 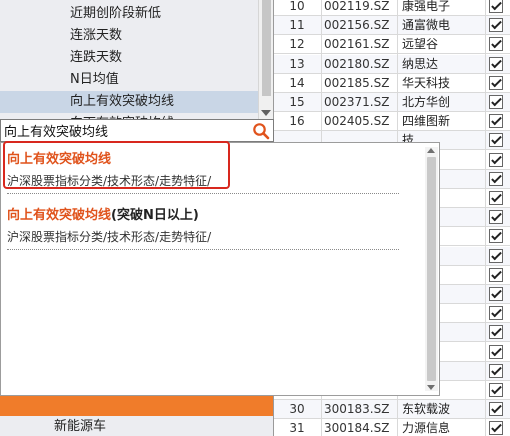 I want to click on stock-code: 002161.SZ, so click(x=357, y=44).